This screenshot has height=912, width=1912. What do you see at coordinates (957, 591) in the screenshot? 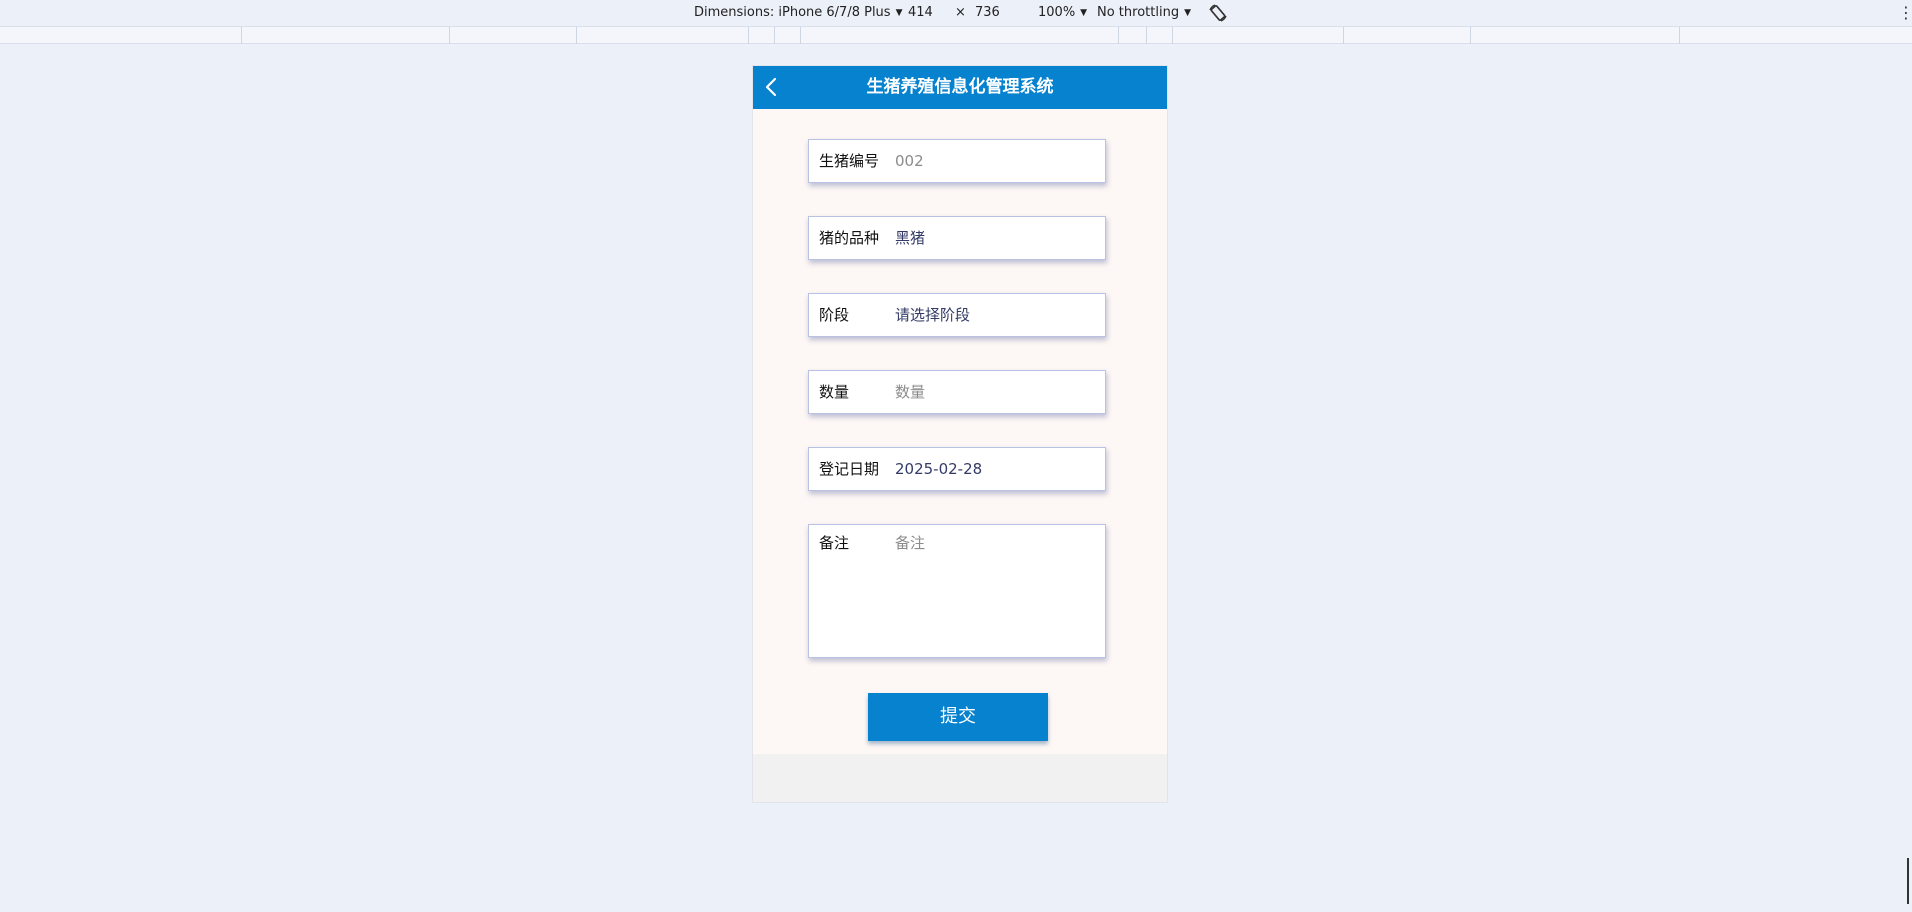
I see `remarks-field: 备注 备注` at bounding box center [957, 591].